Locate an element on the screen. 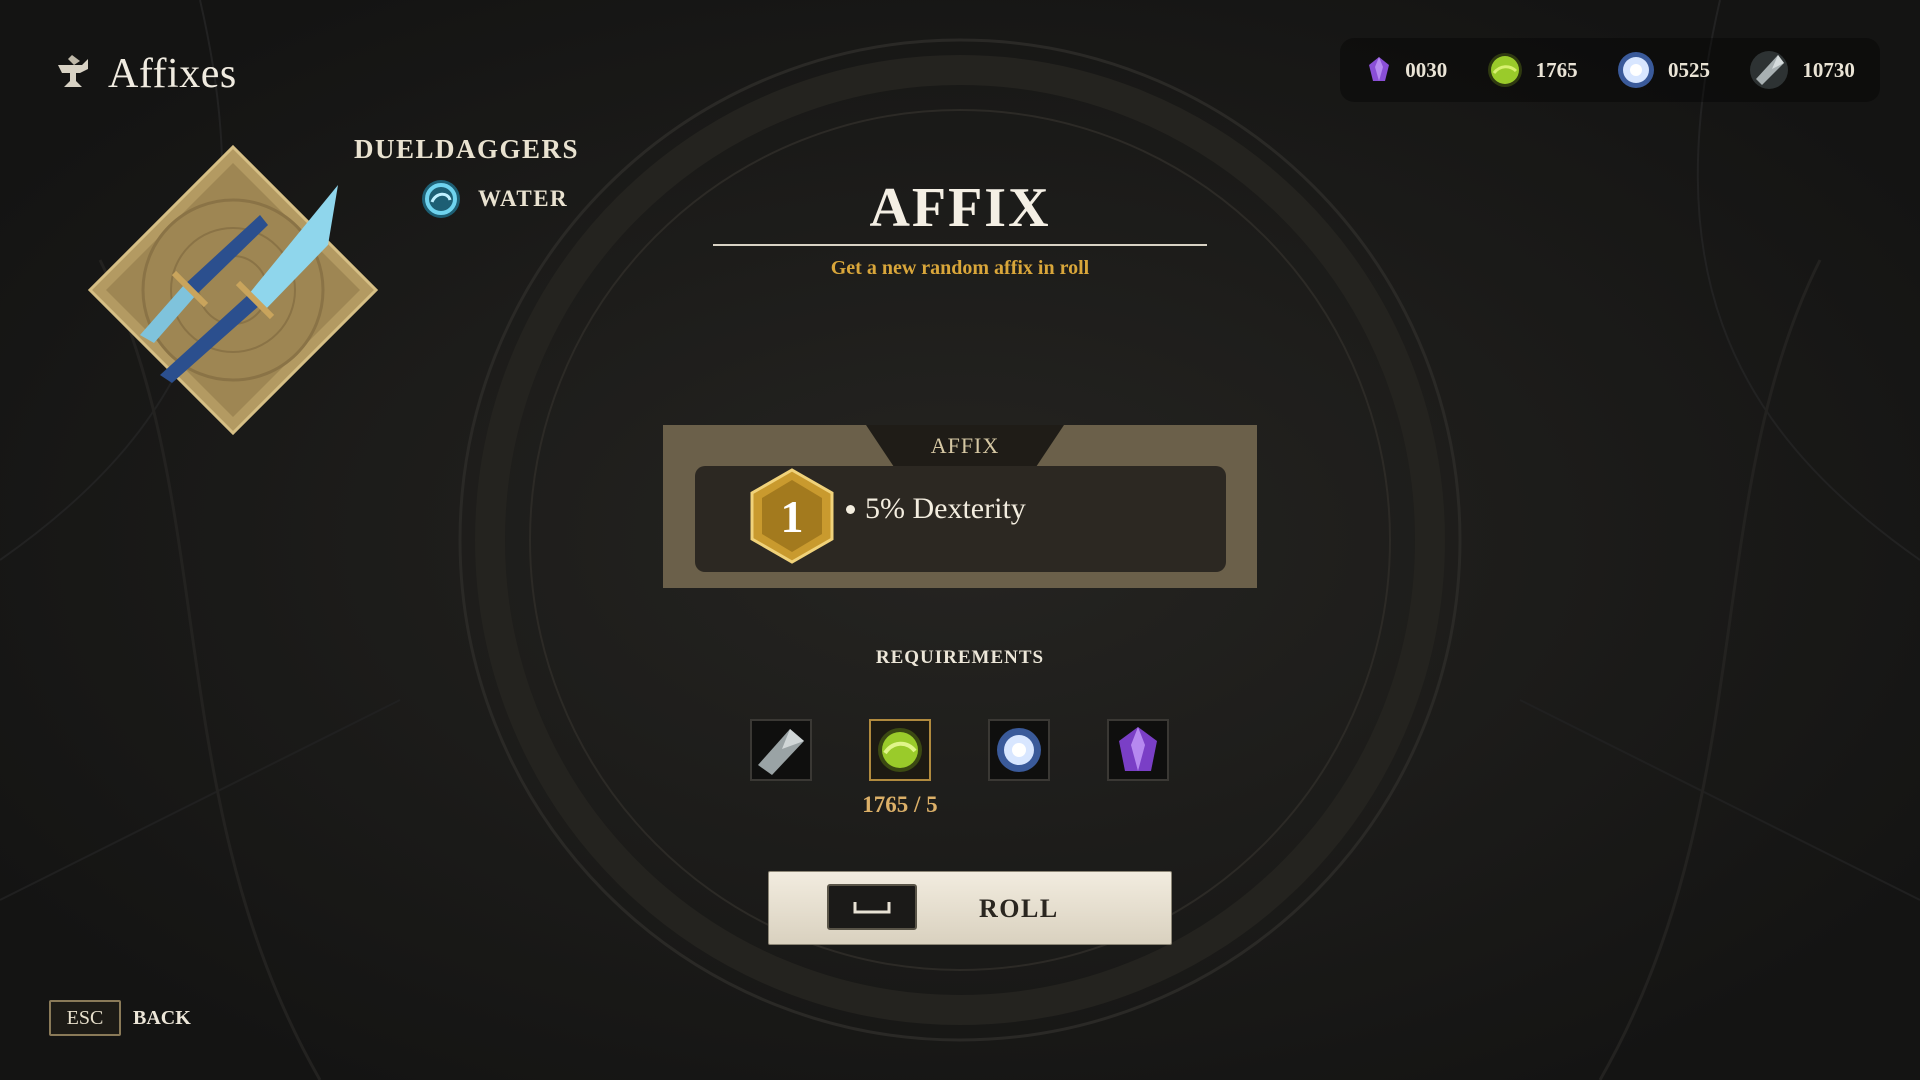 The height and width of the screenshot is (1080, 1920). currency-bar: 0030 1765 0525 10730 is located at coordinates (1610, 70).